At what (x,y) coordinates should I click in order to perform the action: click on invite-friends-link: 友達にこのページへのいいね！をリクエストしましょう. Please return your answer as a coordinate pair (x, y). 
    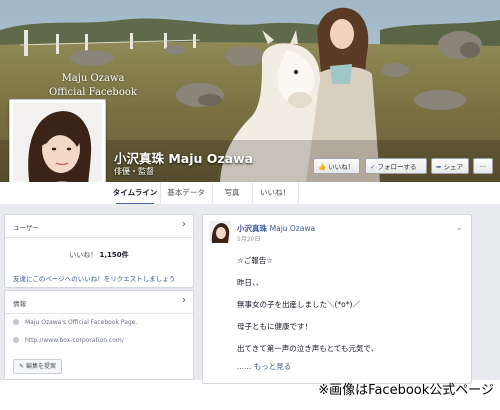
    Looking at the image, I should click on (94, 278).